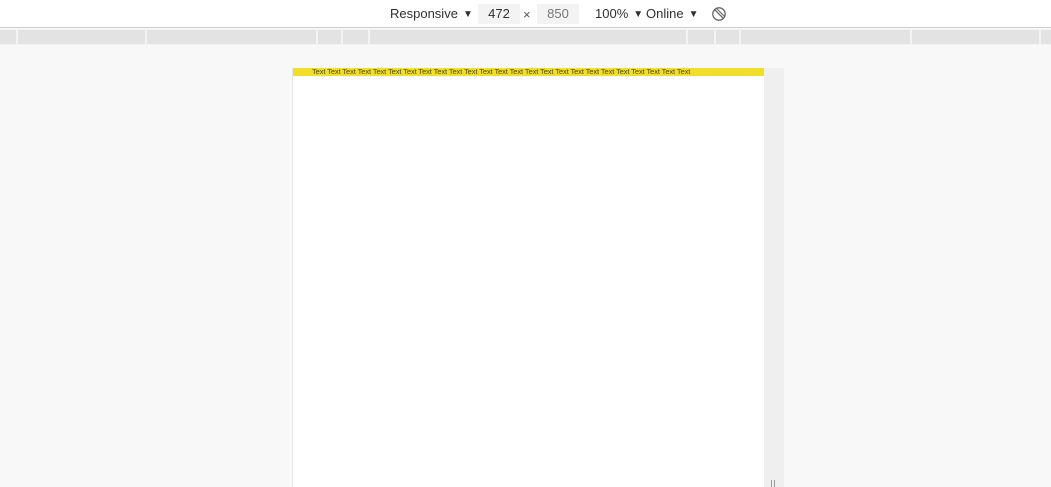 The height and width of the screenshot is (487, 1051). I want to click on throttling-dropdown: Online ▼, so click(672, 14).